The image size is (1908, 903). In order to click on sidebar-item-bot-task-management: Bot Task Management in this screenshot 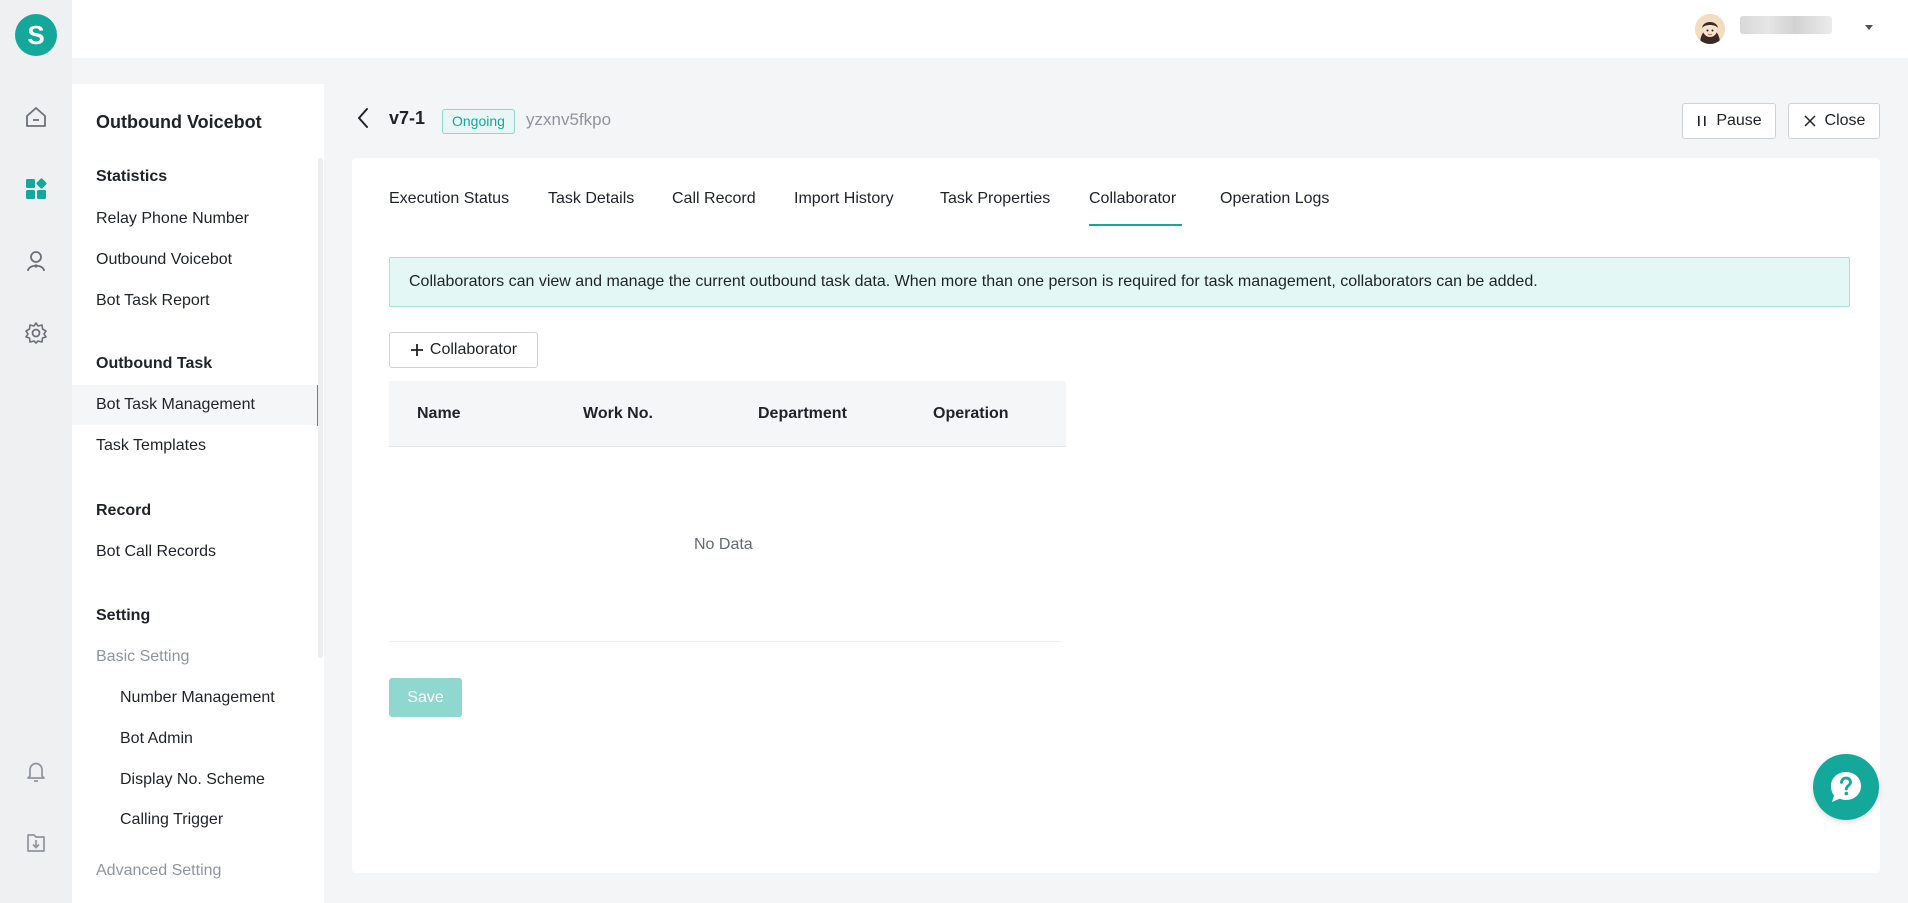, I will do `click(195, 405)`.